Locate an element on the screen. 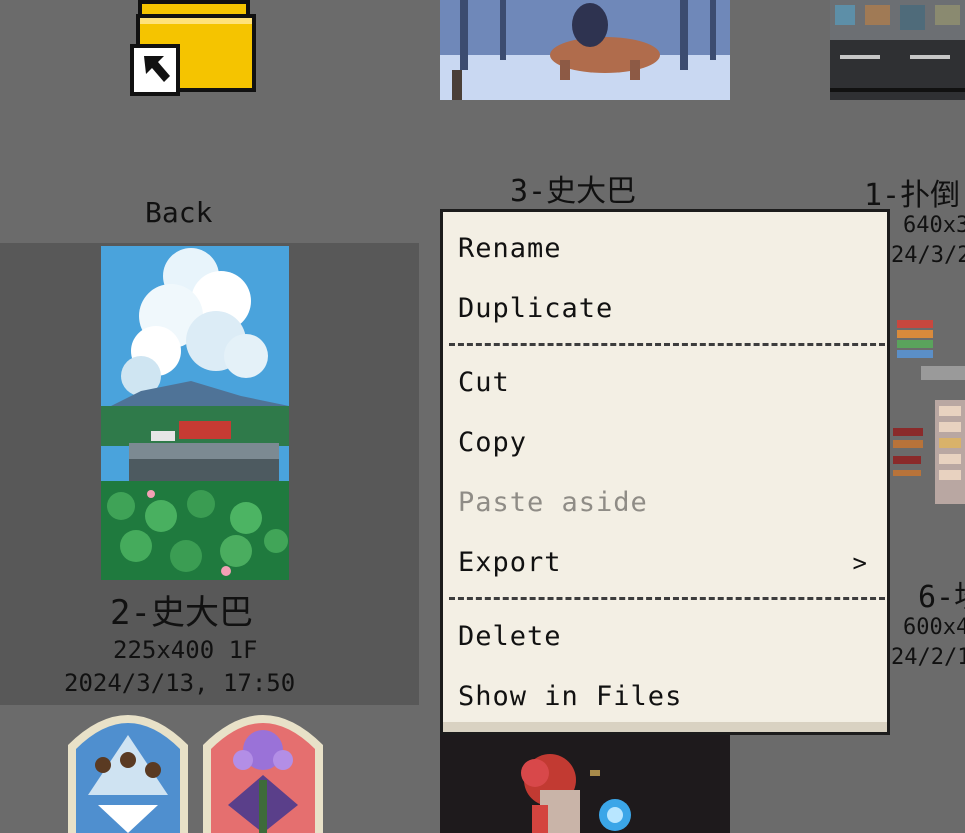 The image size is (965, 833). menu-item-export: Export > is located at coordinates (668, 563).